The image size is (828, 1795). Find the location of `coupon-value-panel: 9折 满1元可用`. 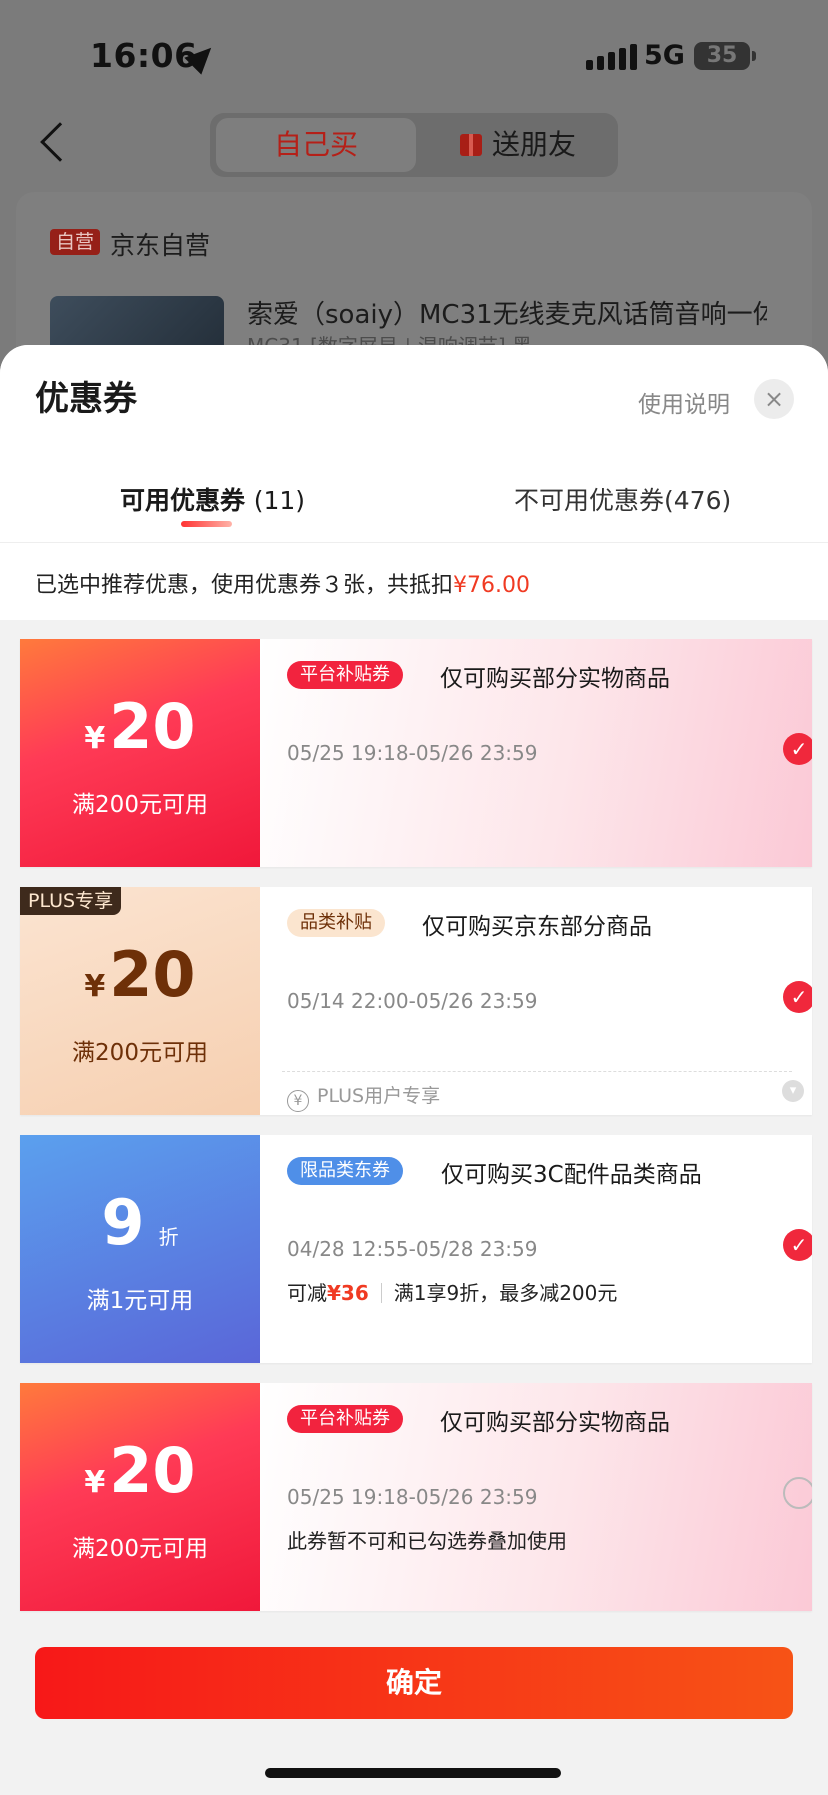

coupon-value-panel: 9折 满1元可用 is located at coordinates (140, 1249).